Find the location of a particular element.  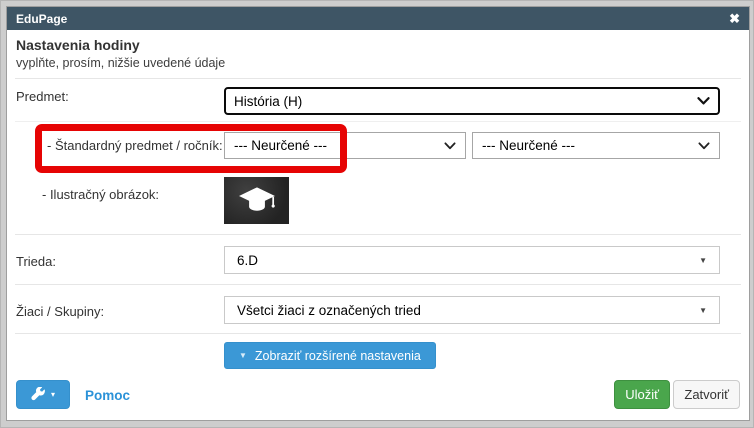

caret-down-icon: ▾ is located at coordinates (52, 394).